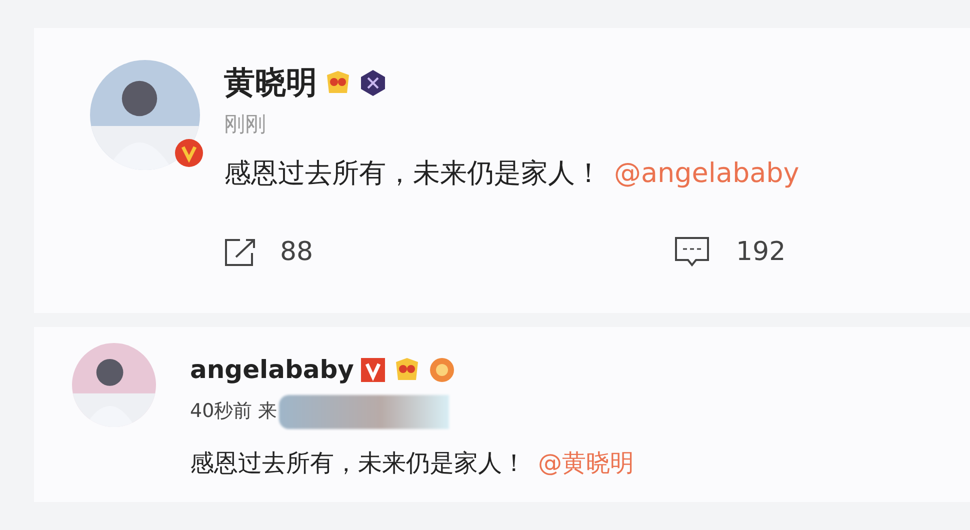 The height and width of the screenshot is (530, 970). I want to click on comment-count: 192, so click(761, 252).